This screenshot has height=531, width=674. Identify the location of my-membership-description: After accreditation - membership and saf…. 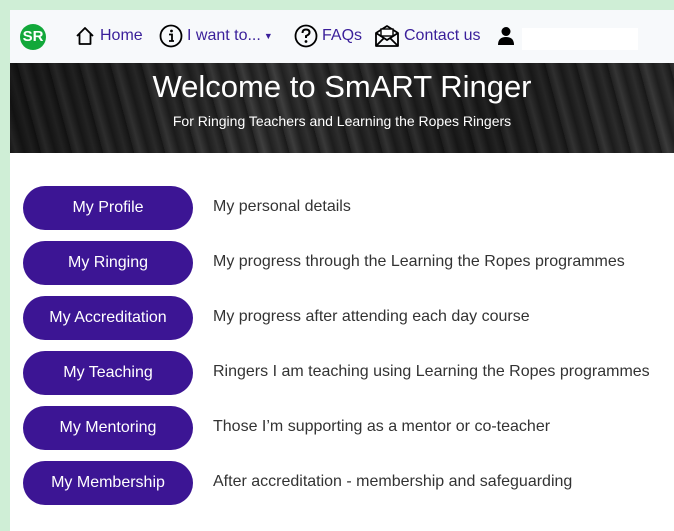
(393, 481).